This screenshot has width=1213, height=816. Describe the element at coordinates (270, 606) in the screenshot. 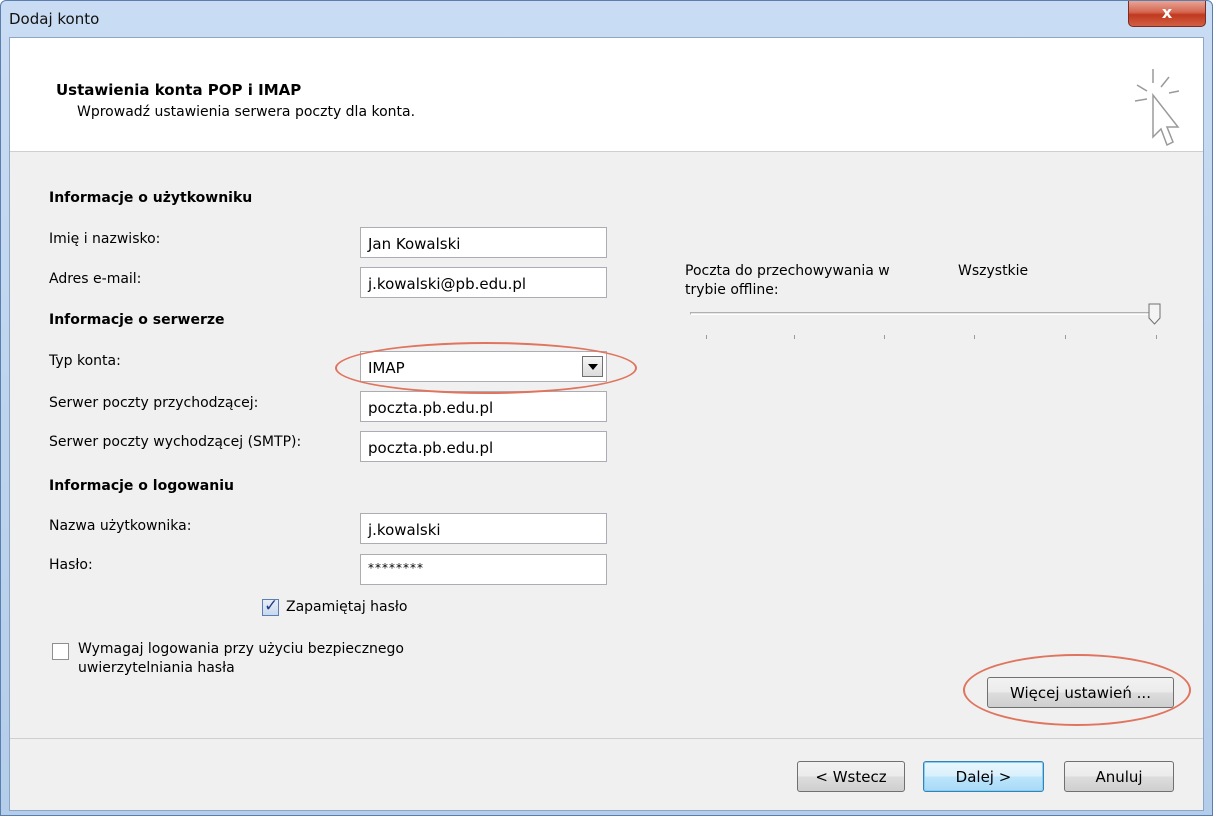

I see `remember-password-checkbox` at that location.